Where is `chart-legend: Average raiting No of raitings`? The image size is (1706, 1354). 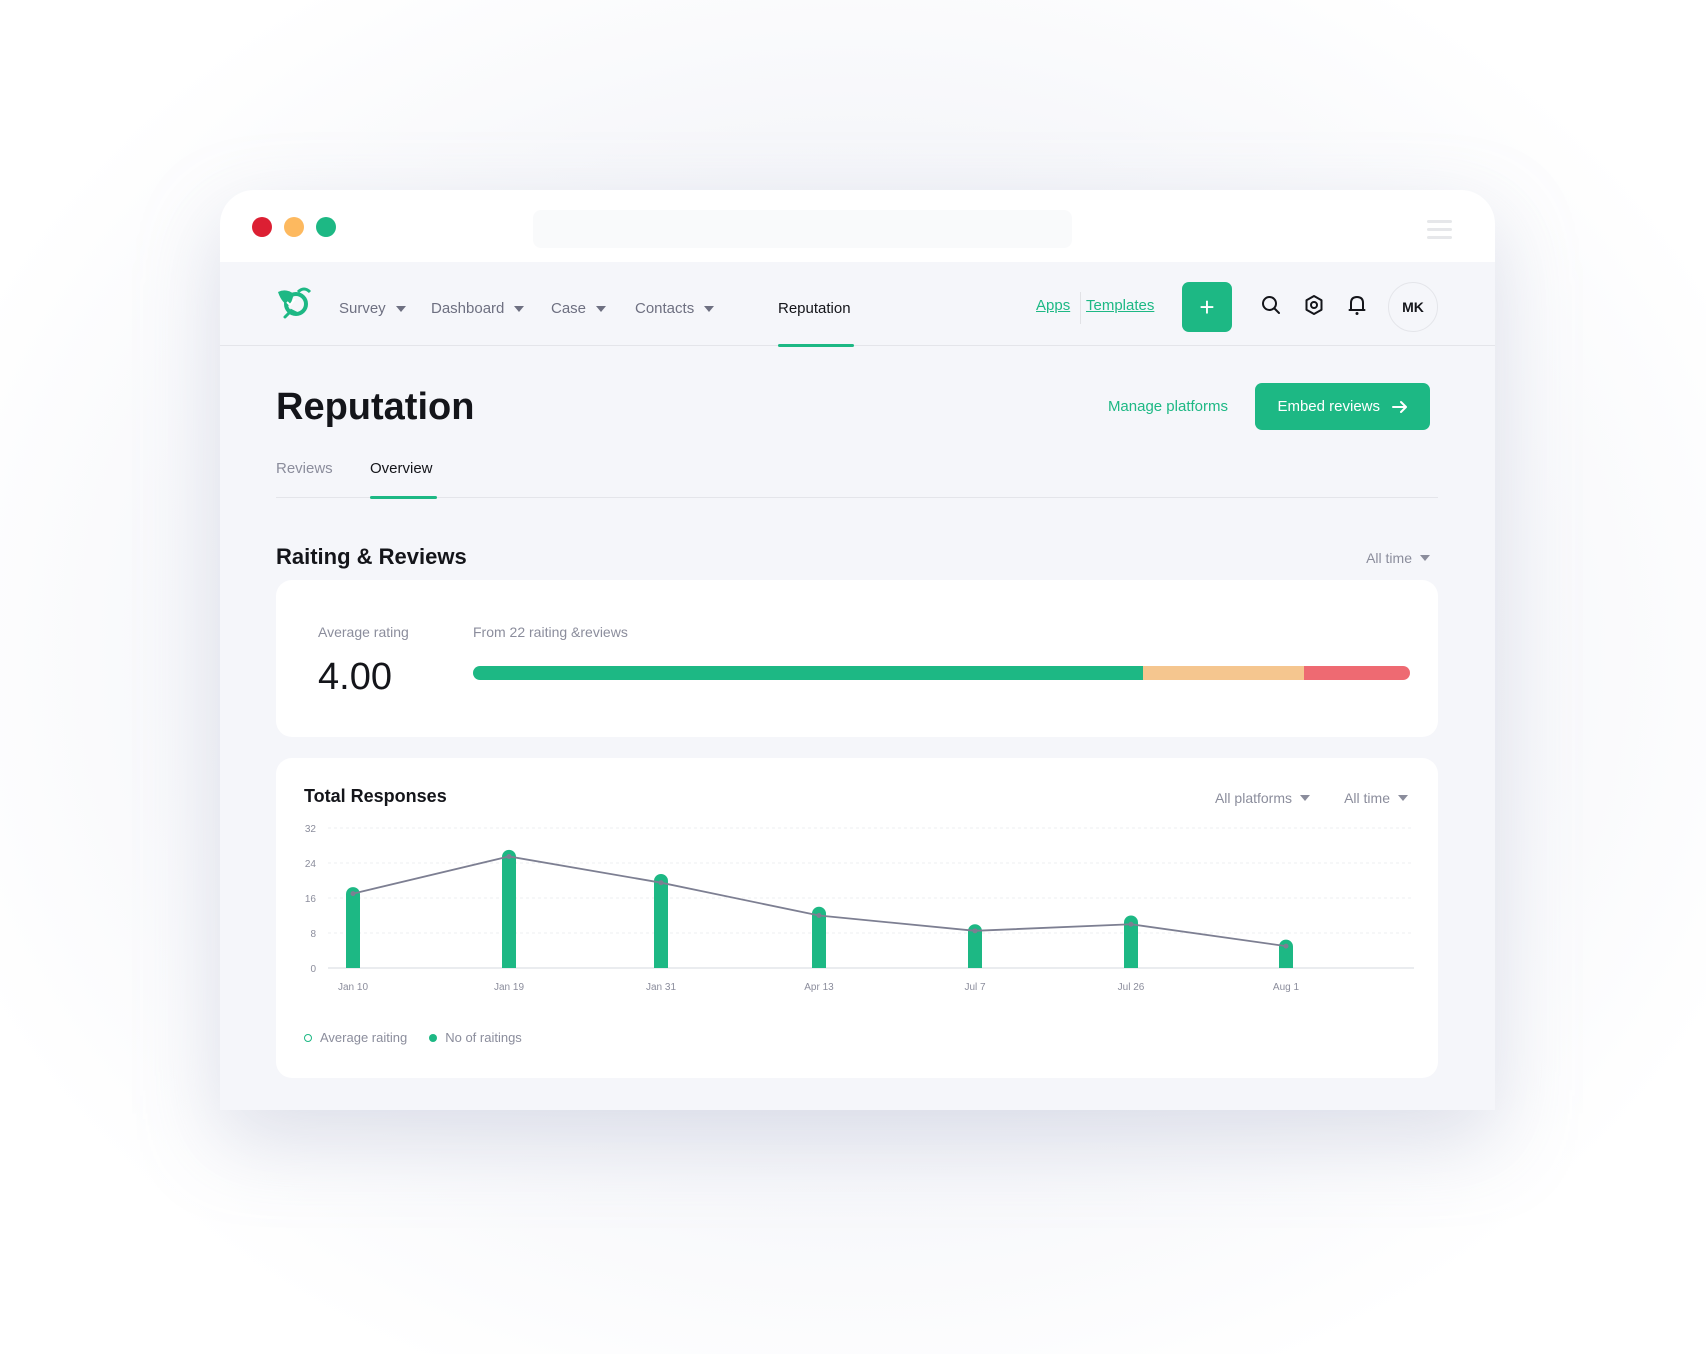 chart-legend: Average raiting No of raitings is located at coordinates (413, 1037).